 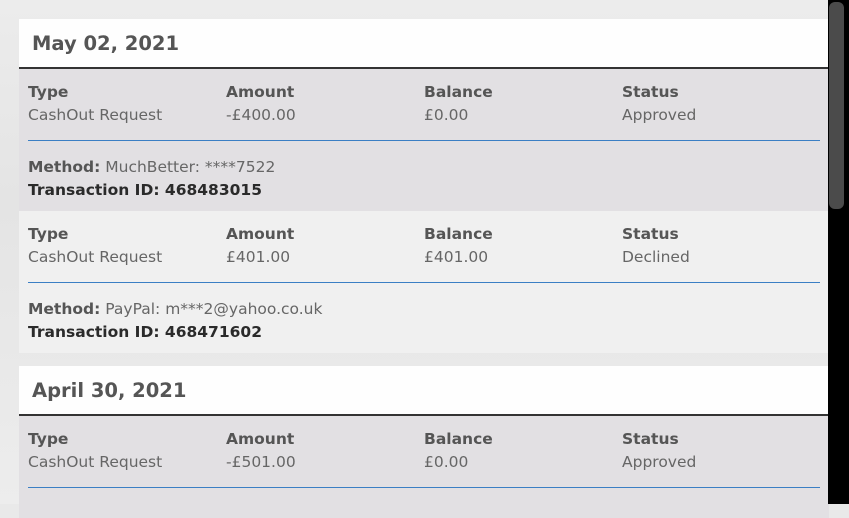 I want to click on amount-column: Amount £401.00, so click(x=325, y=246).